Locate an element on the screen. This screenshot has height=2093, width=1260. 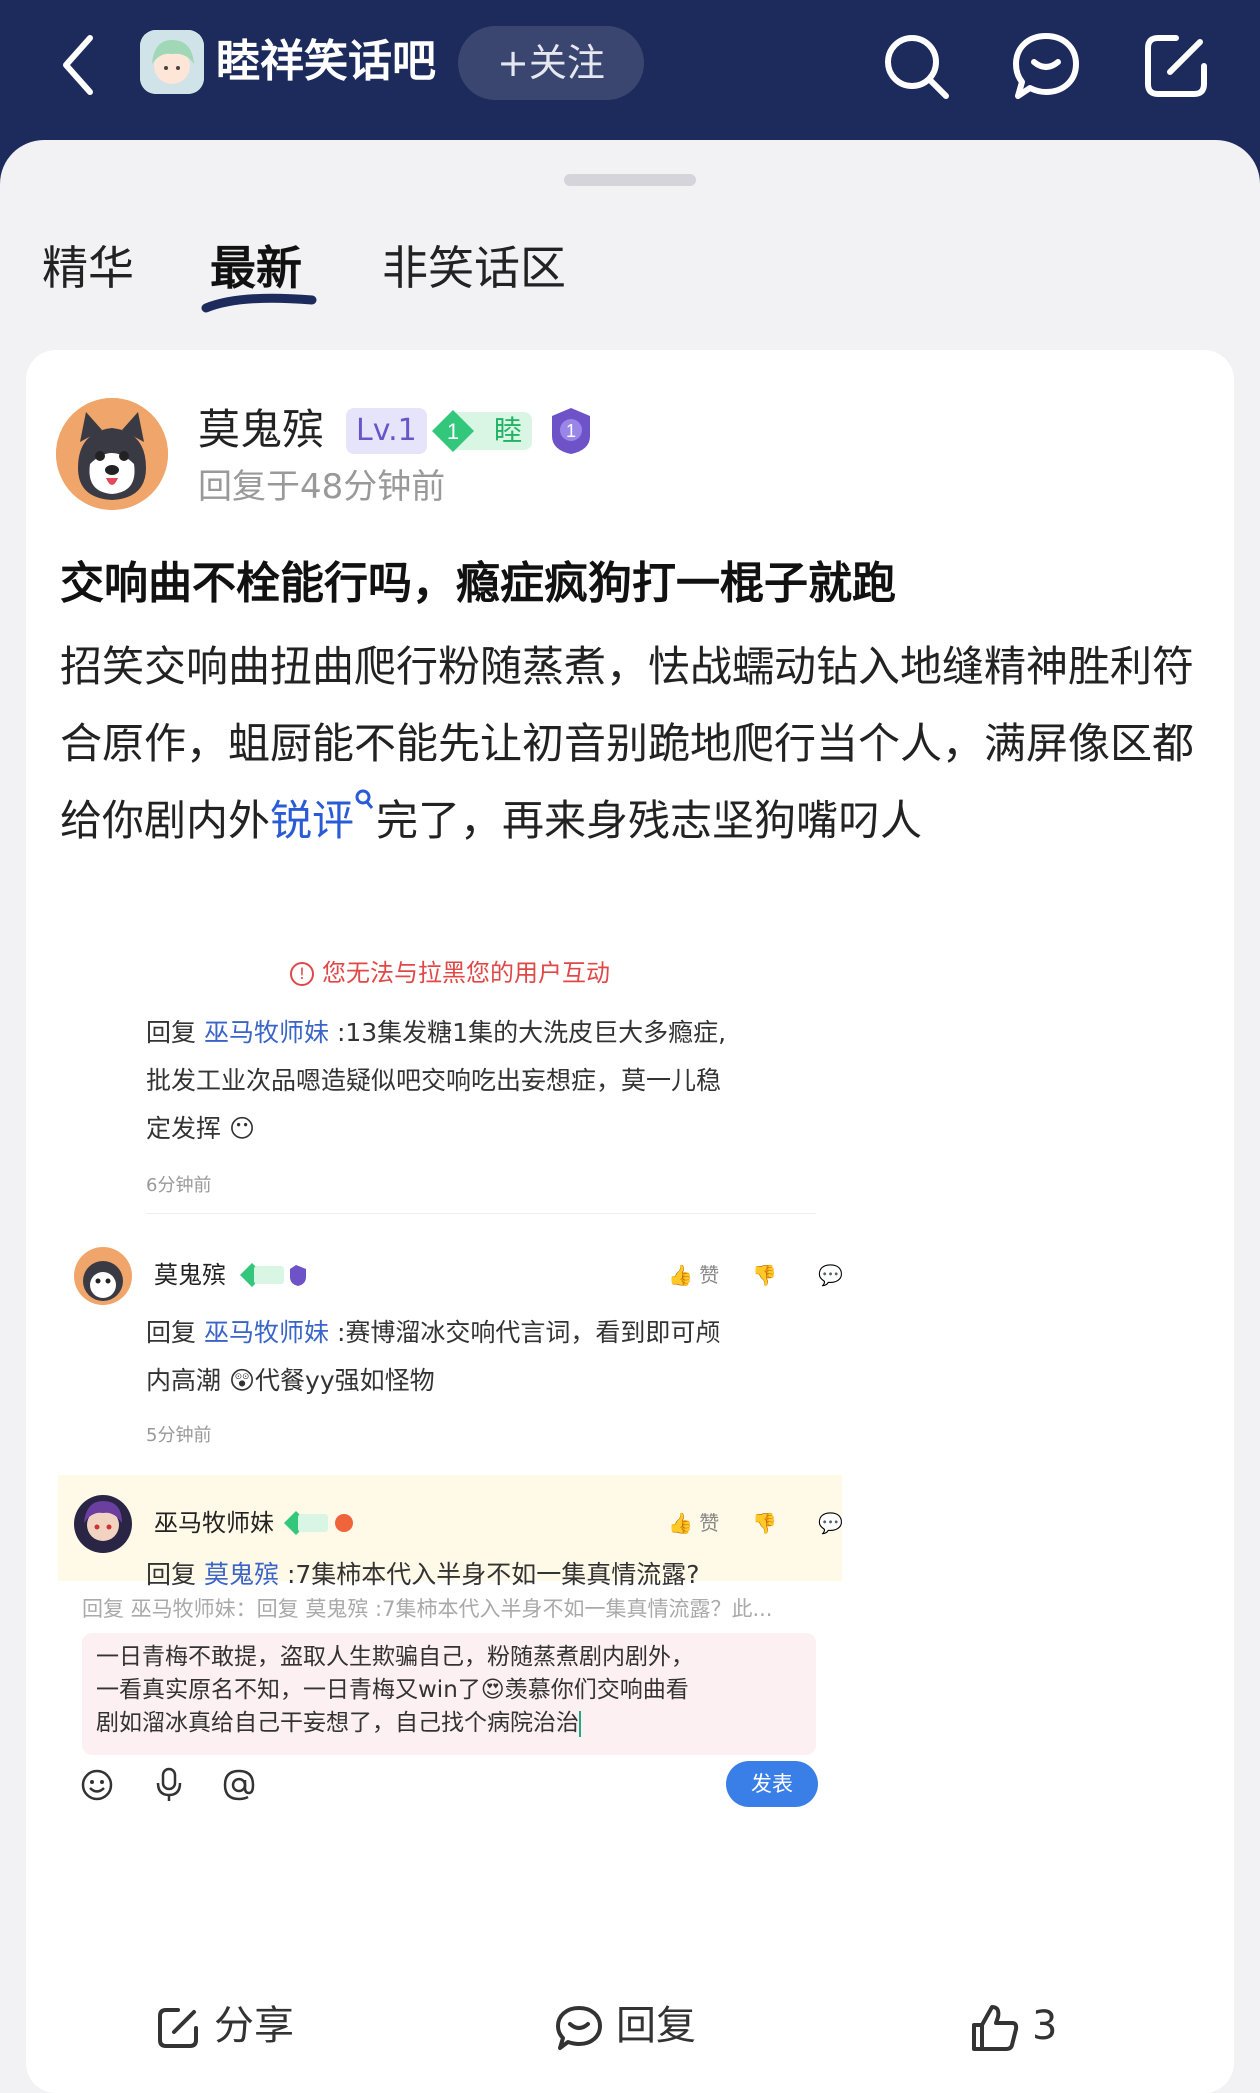
thumbs-up-icon is located at coordinates (995, 2028).